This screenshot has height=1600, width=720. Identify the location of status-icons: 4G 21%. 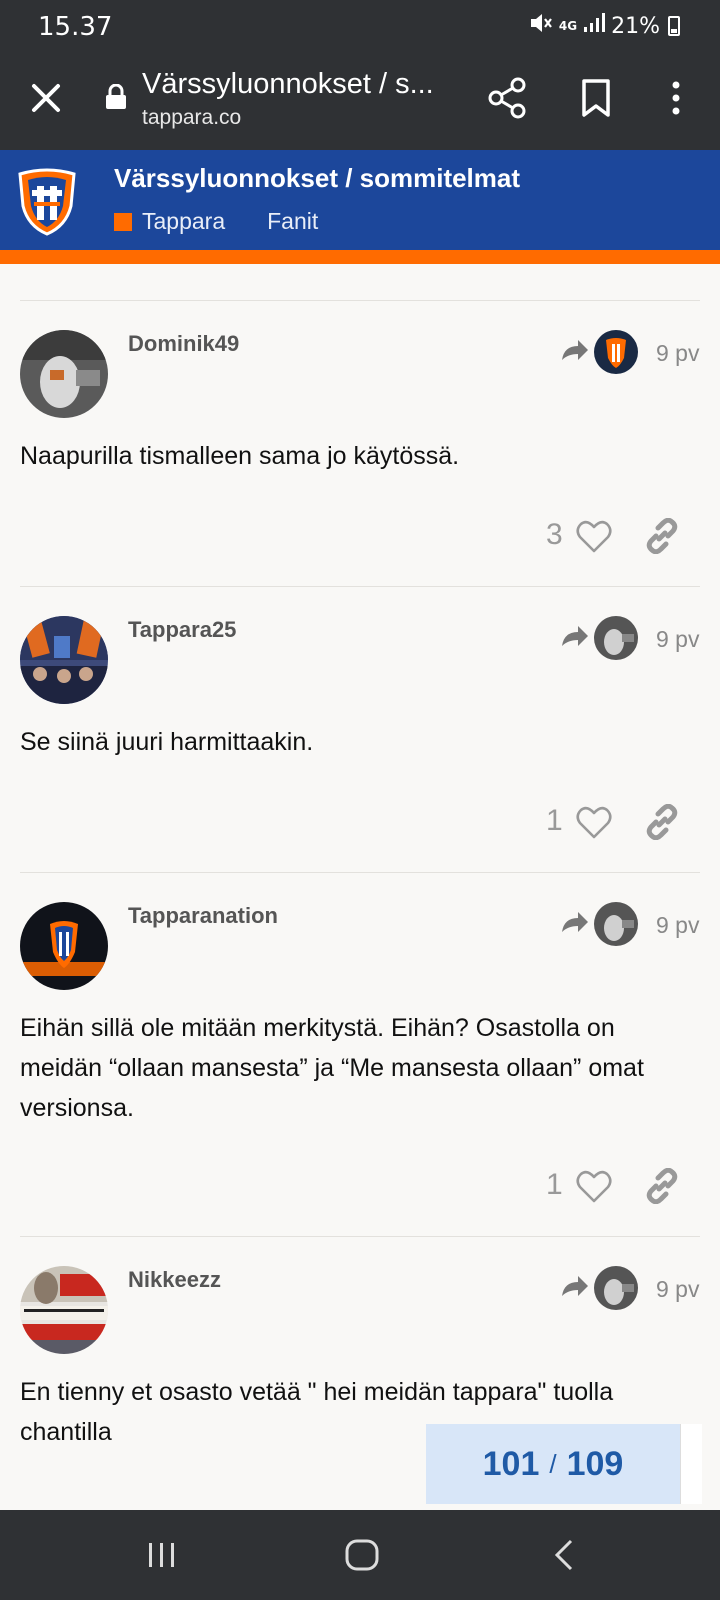
(604, 26).